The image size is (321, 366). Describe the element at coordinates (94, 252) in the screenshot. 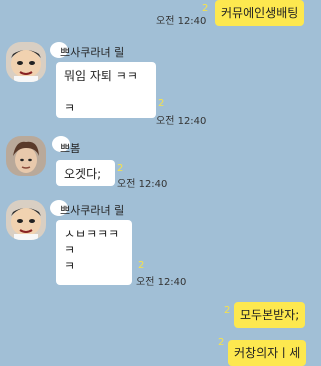

I see `other-message-bubble: ㅅㅂㅋㅋㅋ ㅋ ㅋ` at that location.